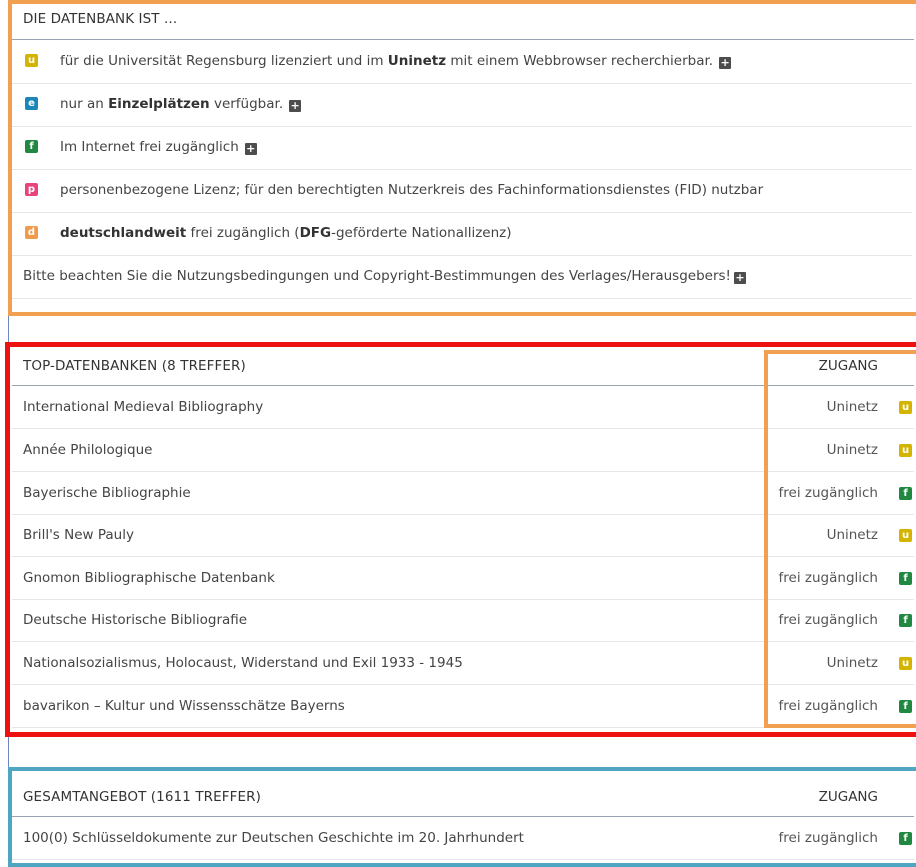 The image size is (916, 867). Describe the element at coordinates (840, 539) in the screenshot. I see `access-column-highlight-frame` at that location.